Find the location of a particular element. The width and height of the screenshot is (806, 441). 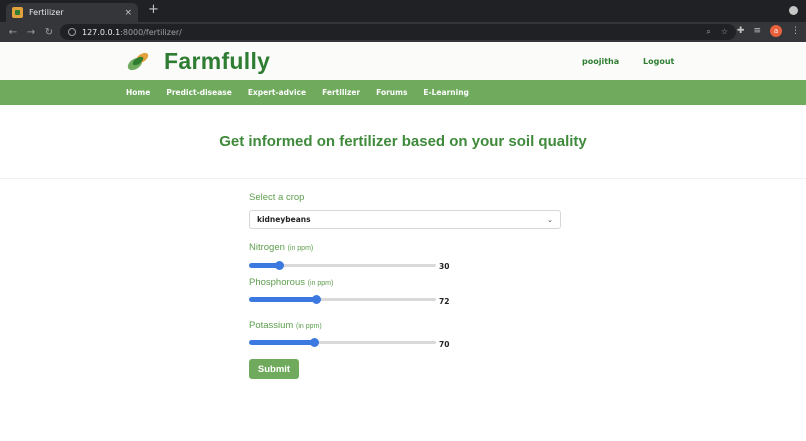

reading-list-icon: ≡ is located at coordinates (757, 31).